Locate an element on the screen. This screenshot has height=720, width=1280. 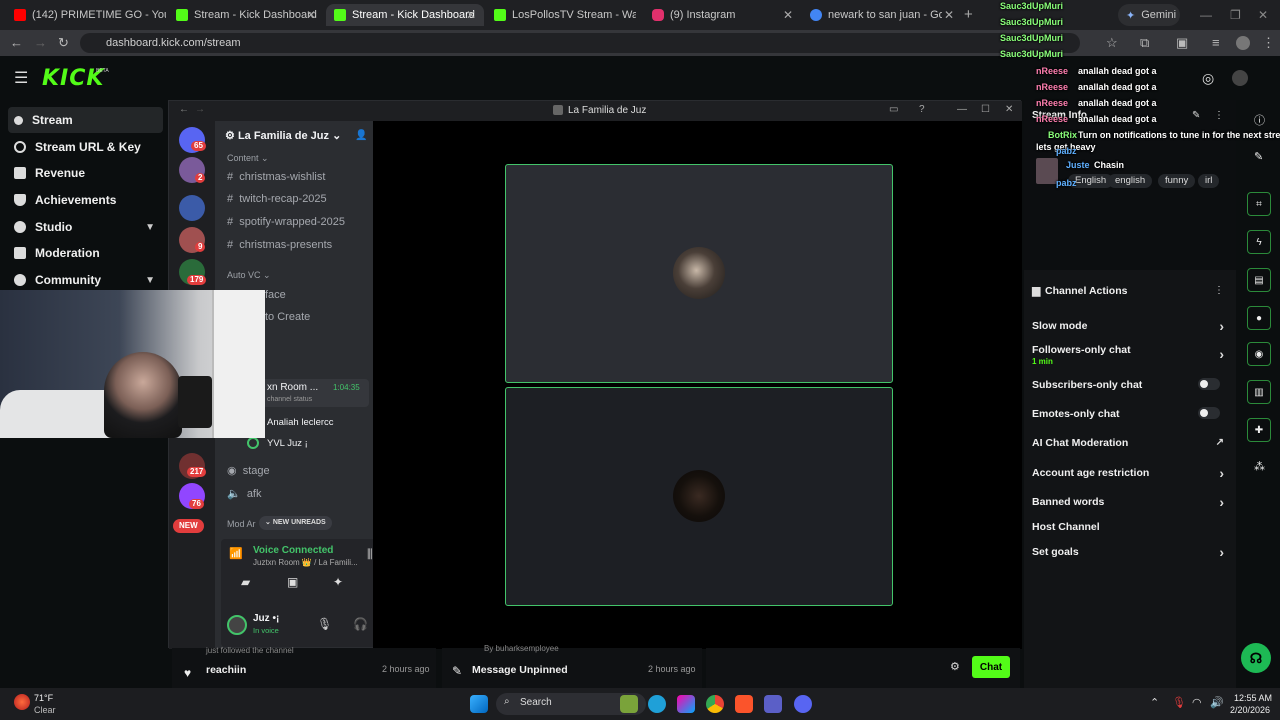
volume-icon: 🔊 is located at coordinates (1217, 702).